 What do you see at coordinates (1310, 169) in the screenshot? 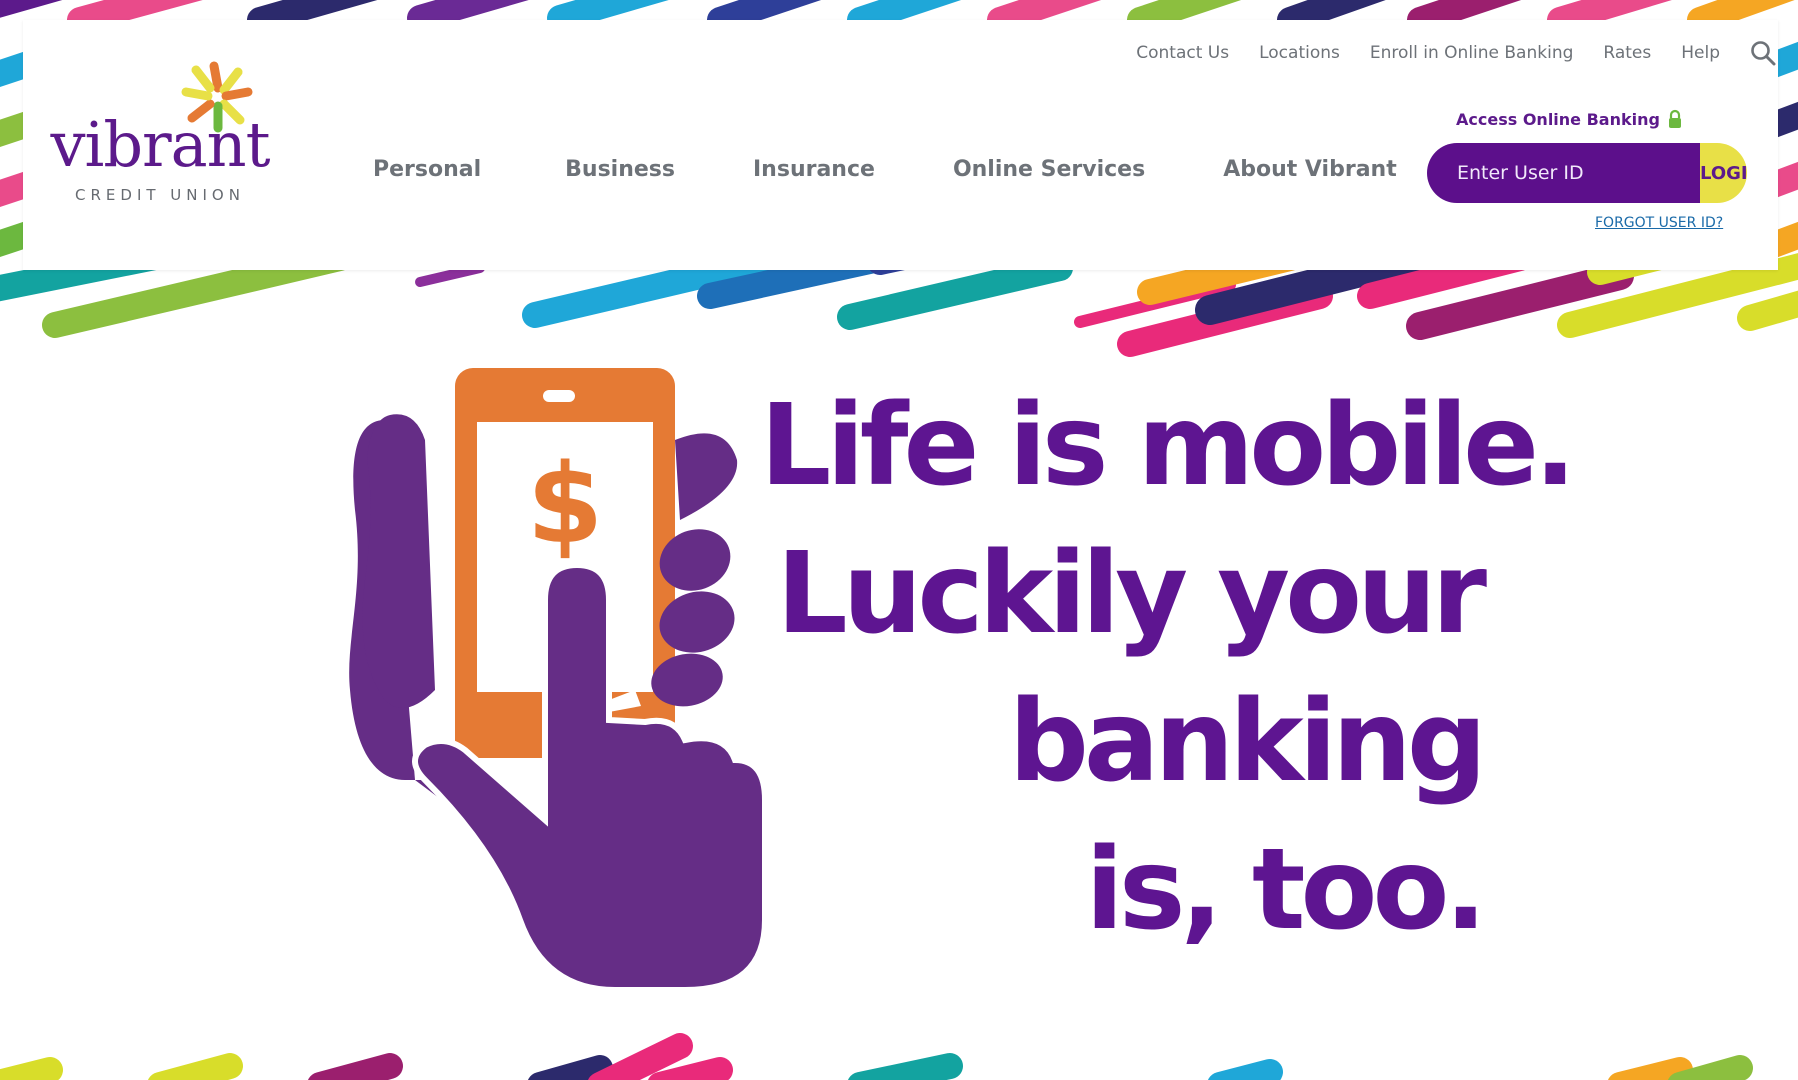
I see `nav-about-vibrant: About Vibrant` at bounding box center [1310, 169].